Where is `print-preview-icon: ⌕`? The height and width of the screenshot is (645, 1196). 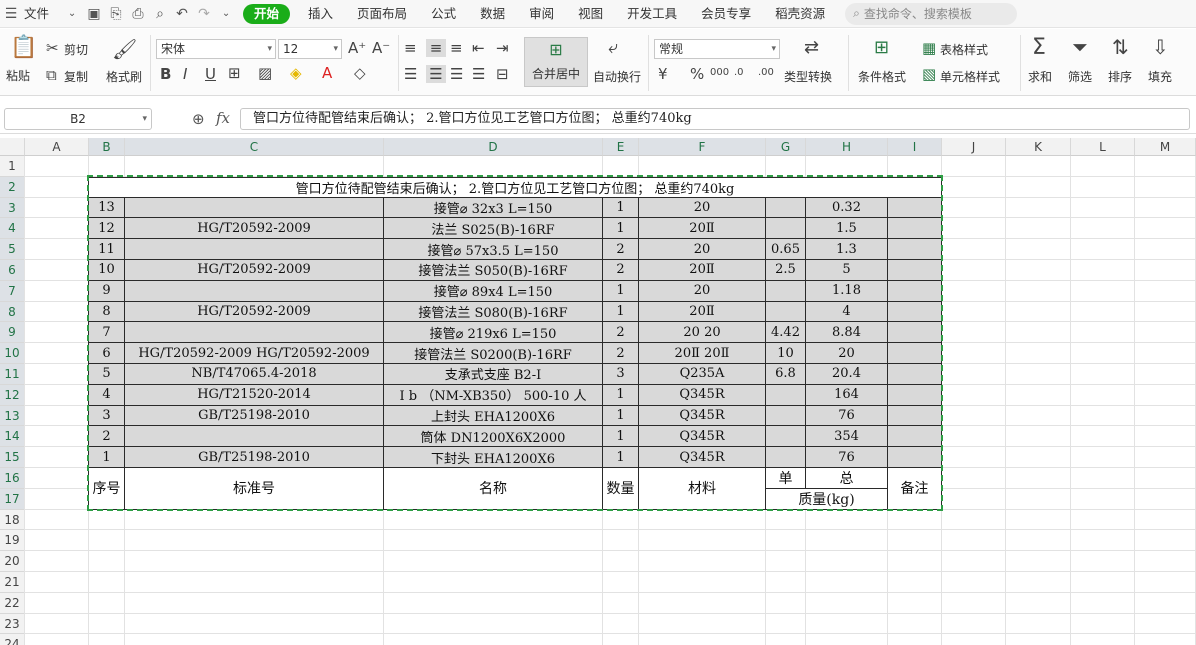
print-preview-icon: ⌕ is located at coordinates (160, 14).